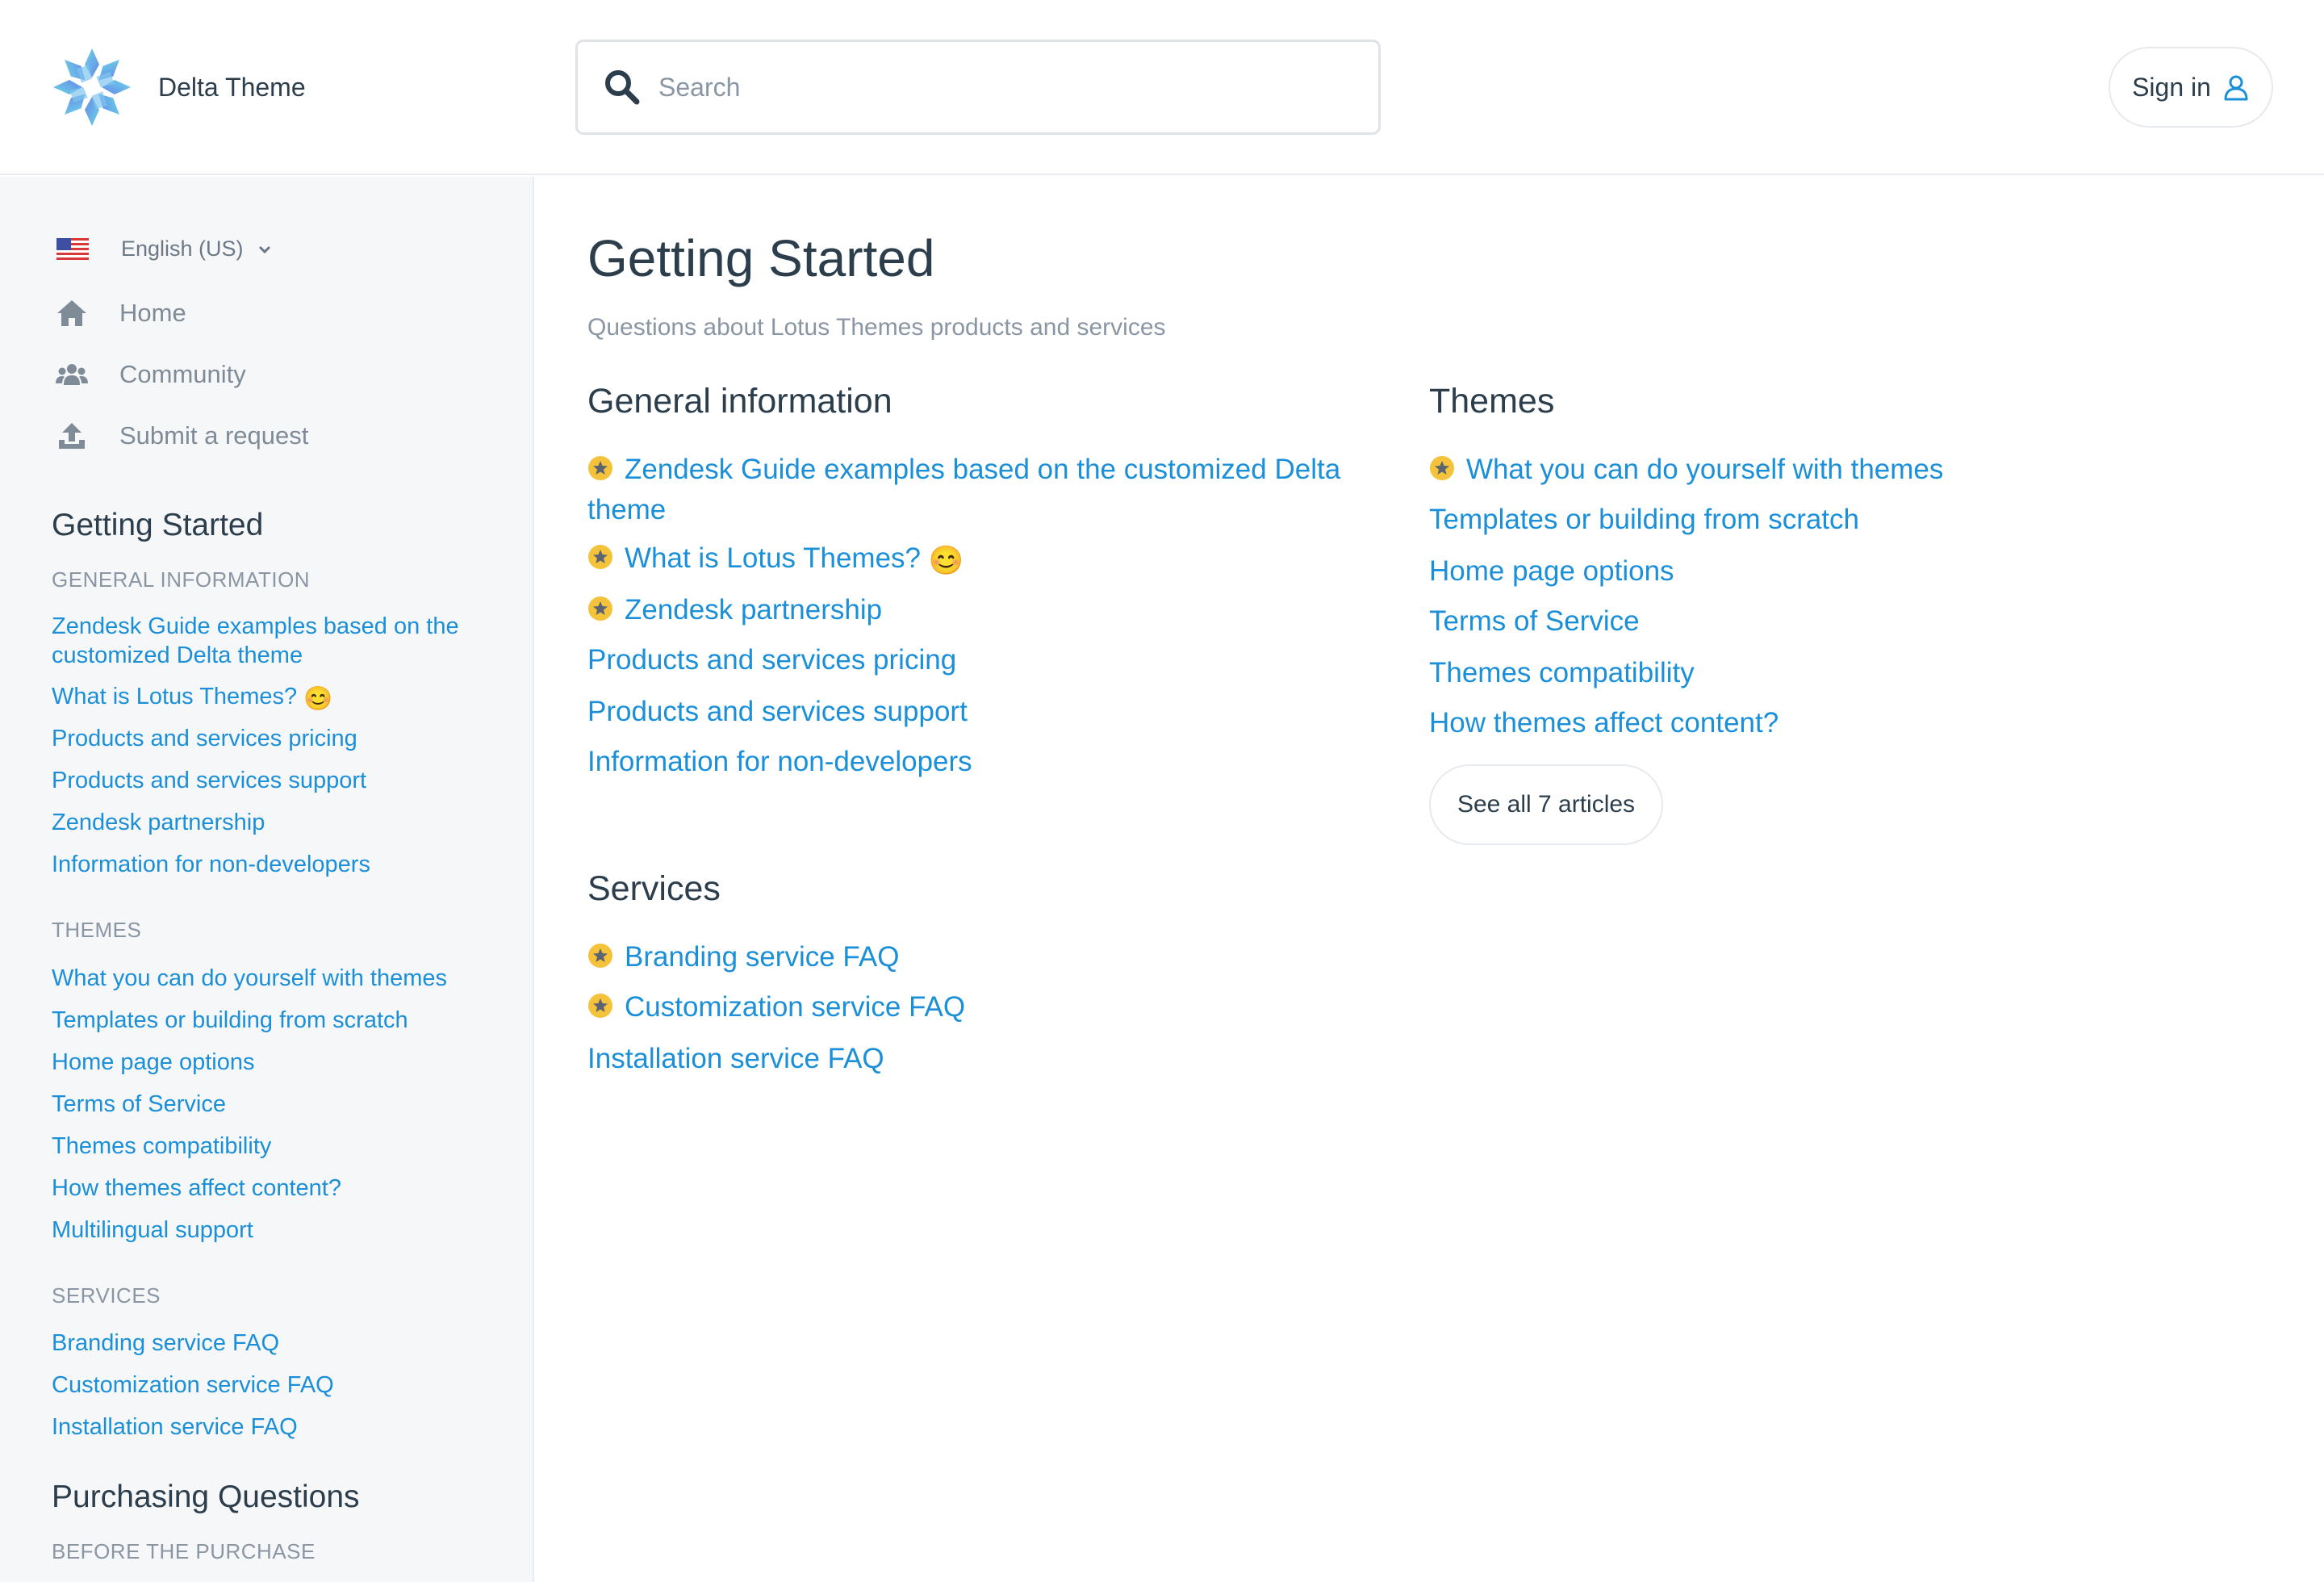  Describe the element at coordinates (269, 1427) in the screenshot. I see `sidebar-link-installation-faq: Installation service FAQ` at that location.